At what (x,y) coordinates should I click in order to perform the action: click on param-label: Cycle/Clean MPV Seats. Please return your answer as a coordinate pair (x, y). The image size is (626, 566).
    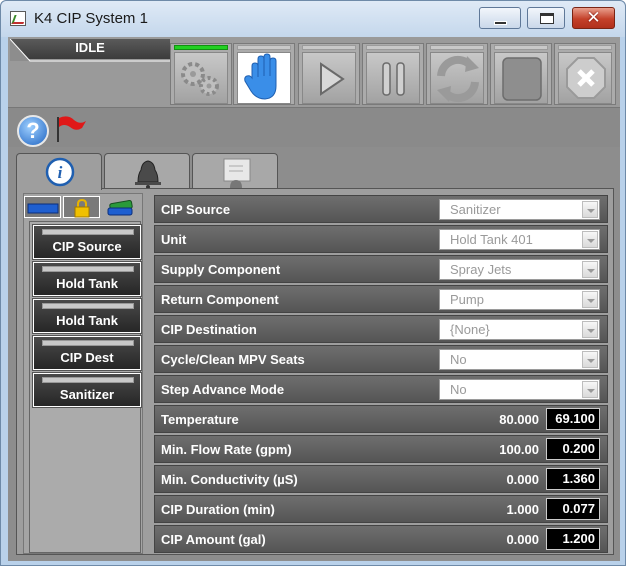
    Looking at the image, I should click on (233, 359).